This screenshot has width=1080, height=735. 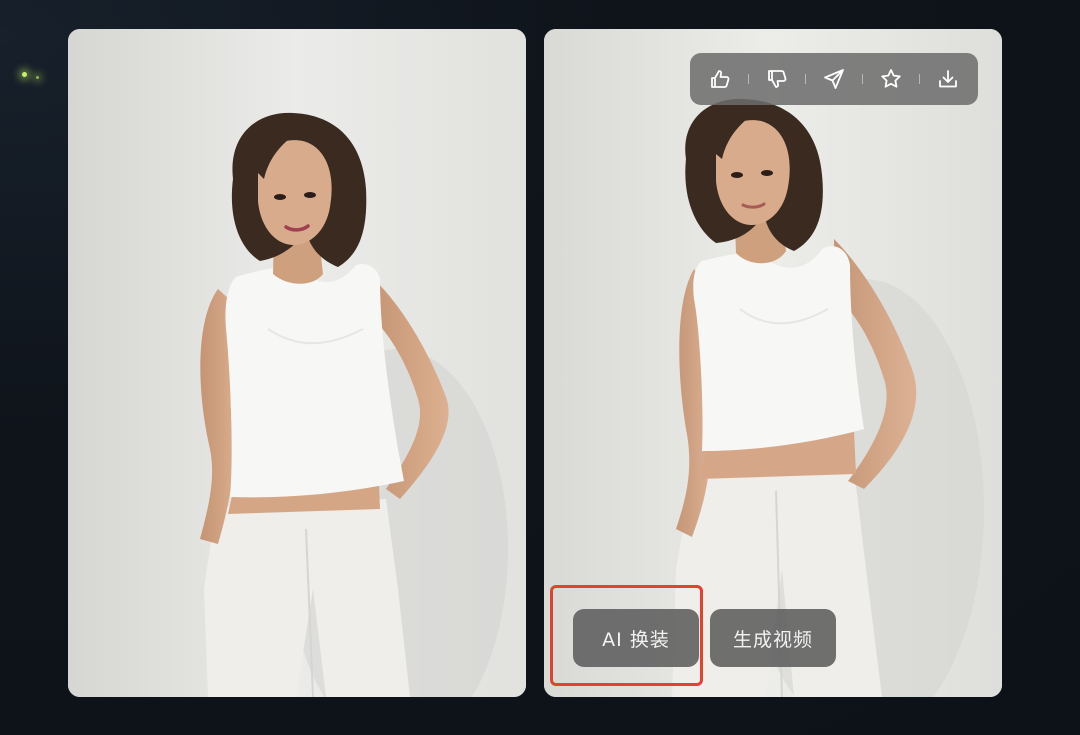 I want to click on dislike-button, so click(x=777, y=79).